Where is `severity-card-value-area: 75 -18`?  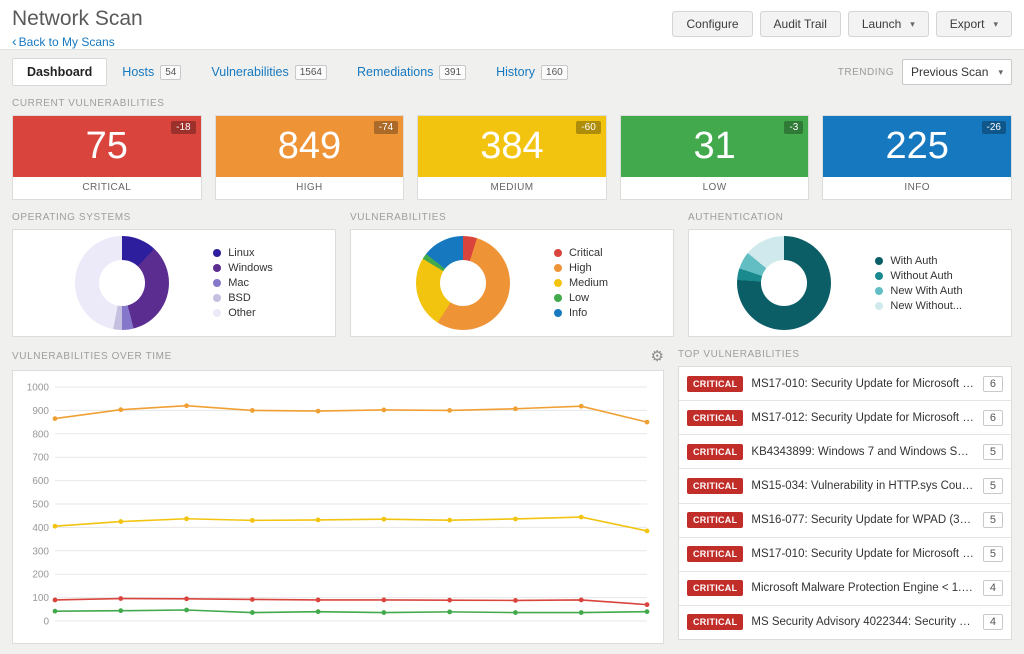 severity-card-value-area: 75 -18 is located at coordinates (107, 146).